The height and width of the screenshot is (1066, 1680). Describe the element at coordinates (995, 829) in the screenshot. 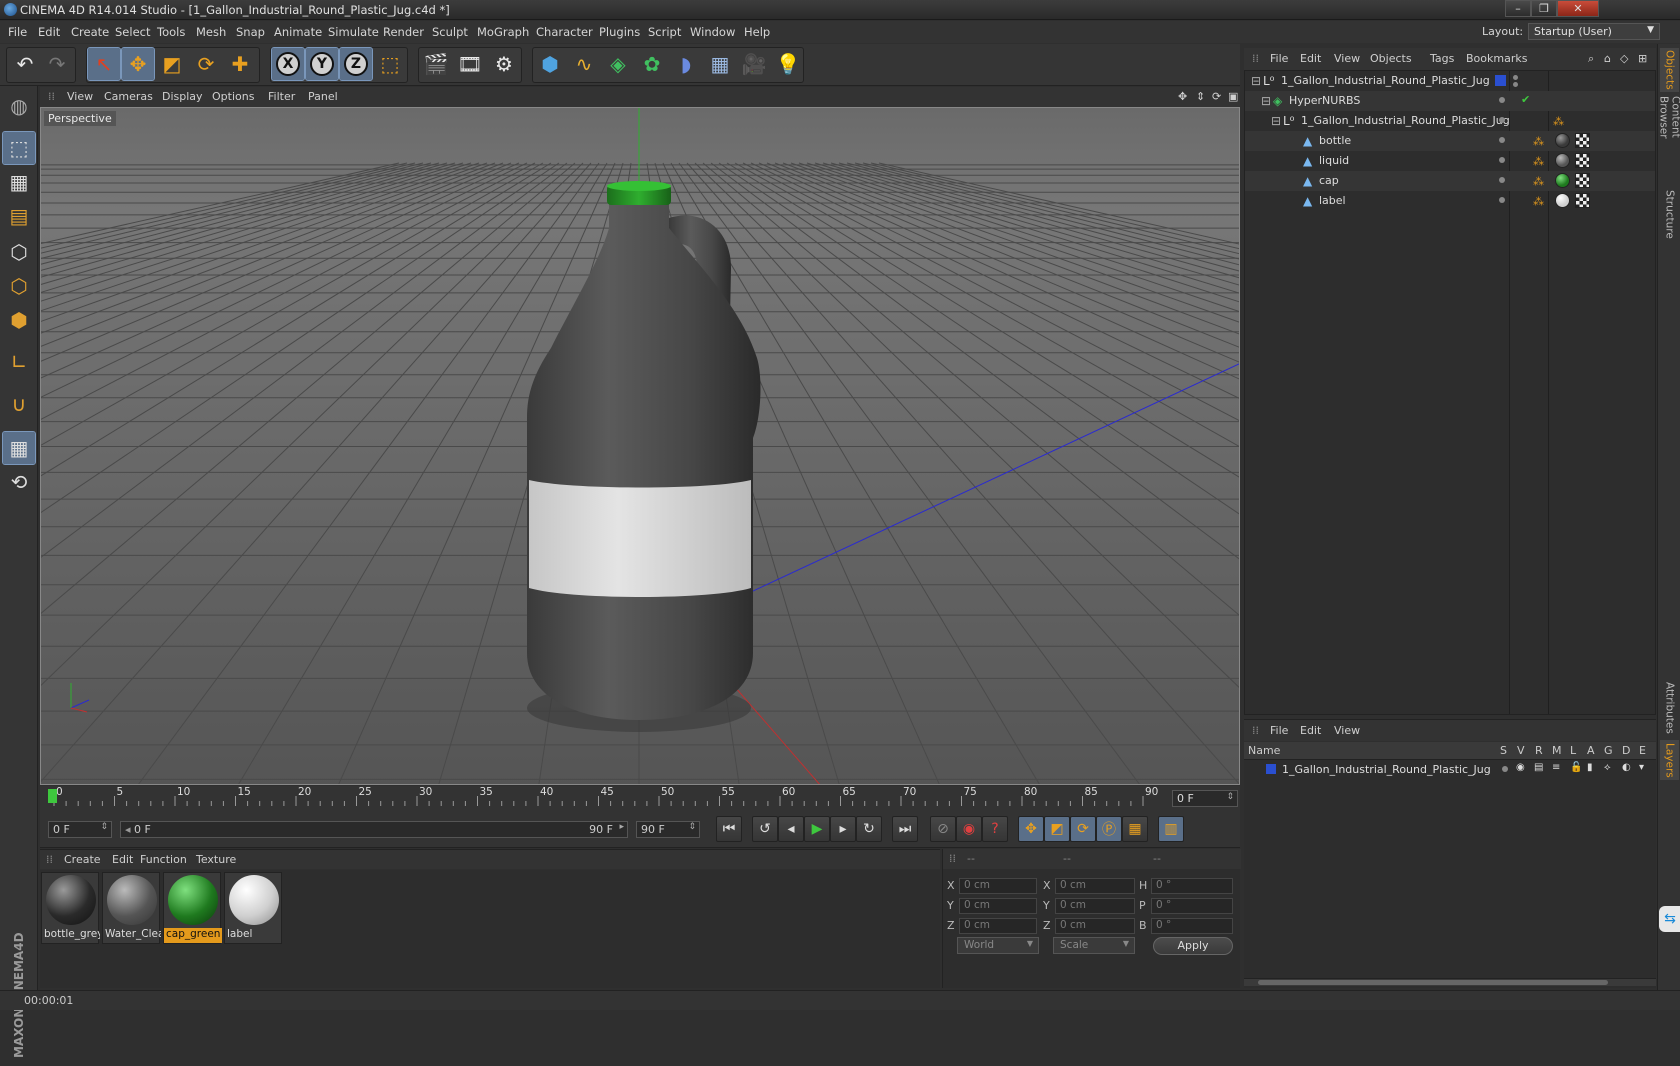

I see `autokeying-icon: ?` at that location.